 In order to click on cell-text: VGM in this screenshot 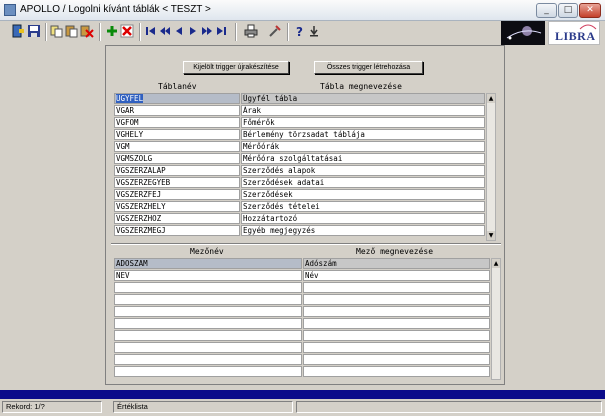, I will do `click(123, 146)`.